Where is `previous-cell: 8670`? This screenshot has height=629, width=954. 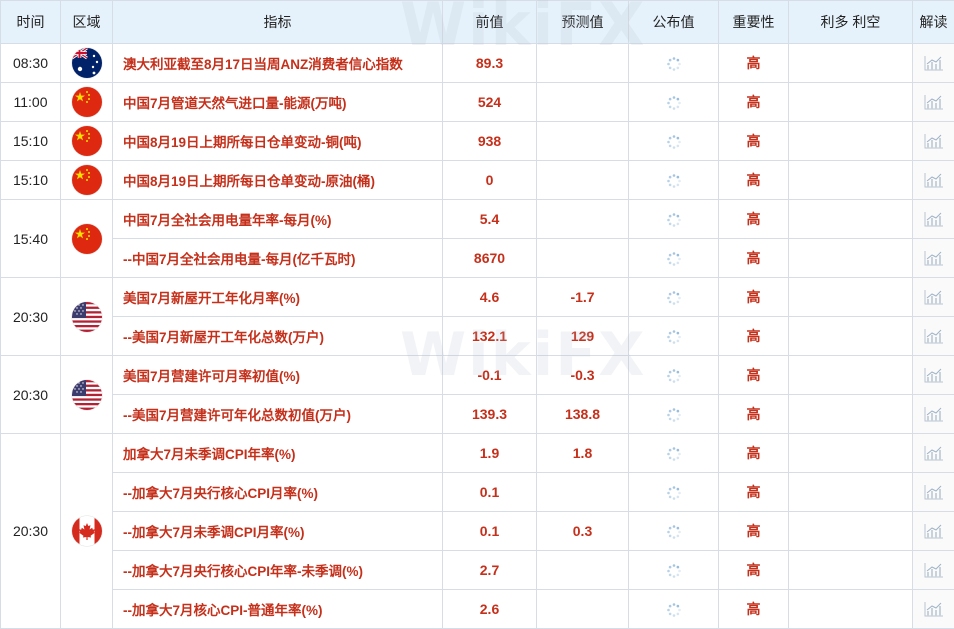 previous-cell: 8670 is located at coordinates (490, 258).